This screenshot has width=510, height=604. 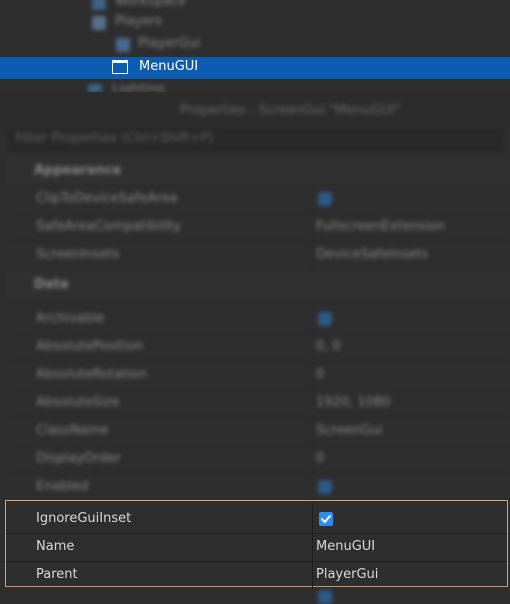 I want to click on tree-item-label: Players, so click(x=139, y=21).